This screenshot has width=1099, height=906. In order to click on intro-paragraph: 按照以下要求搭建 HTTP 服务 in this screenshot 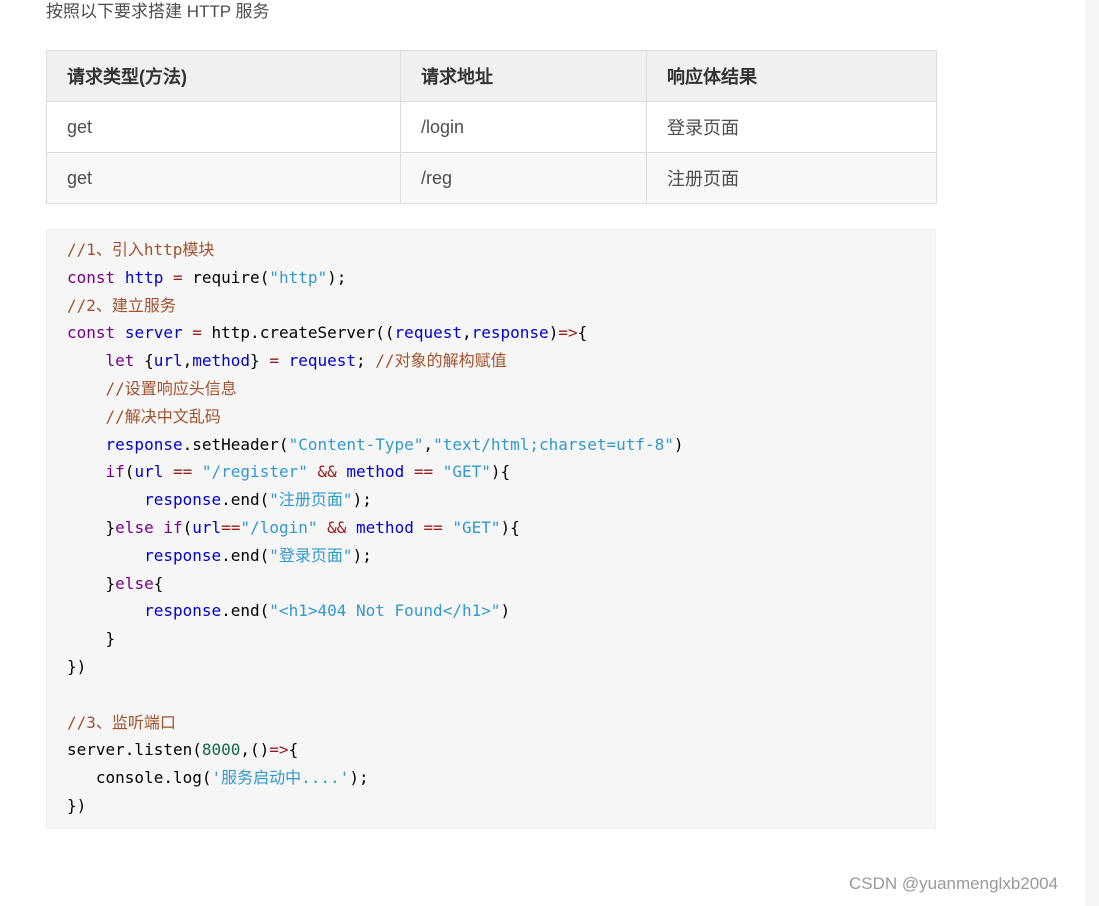, I will do `click(158, 11)`.